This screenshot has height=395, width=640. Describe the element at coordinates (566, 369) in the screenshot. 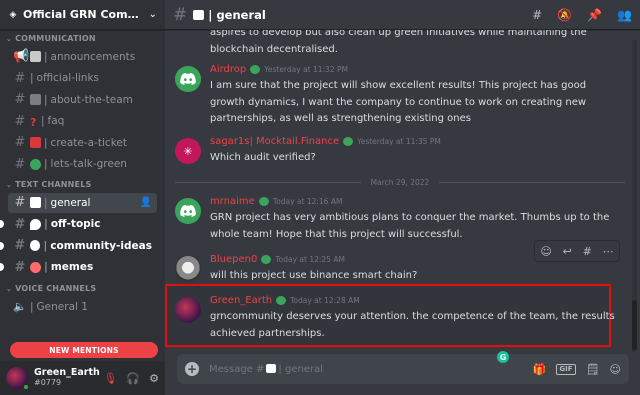

I see `gif-button: GIF` at that location.